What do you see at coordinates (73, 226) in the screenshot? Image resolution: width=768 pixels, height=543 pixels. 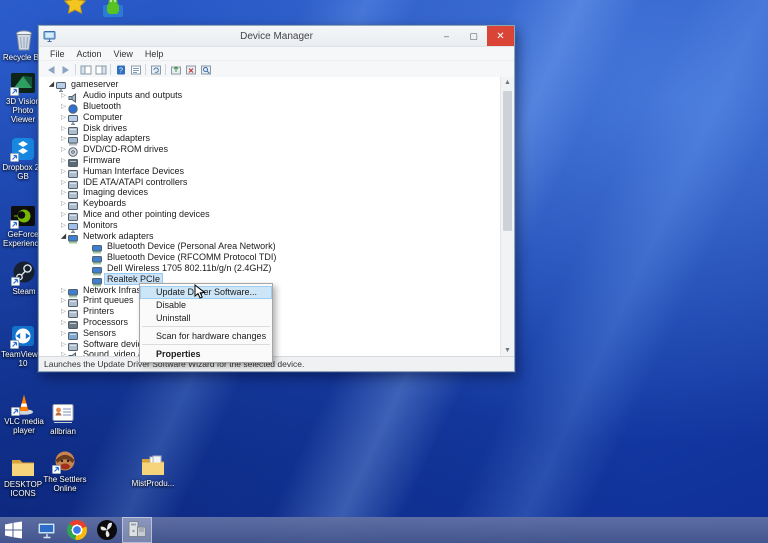 I see `monitor-device-icon` at bounding box center [73, 226].